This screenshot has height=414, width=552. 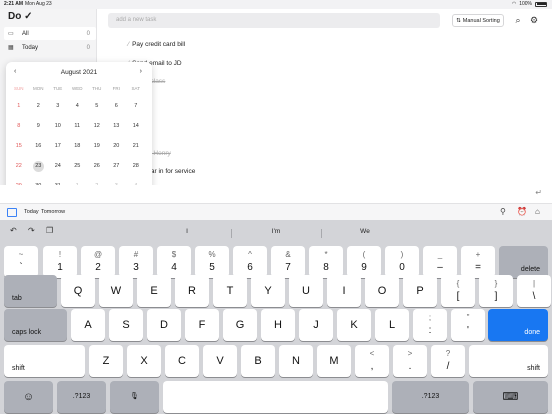 What do you see at coordinates (21, 262) in the screenshot?
I see `key-number: ~ `` at bounding box center [21, 262].